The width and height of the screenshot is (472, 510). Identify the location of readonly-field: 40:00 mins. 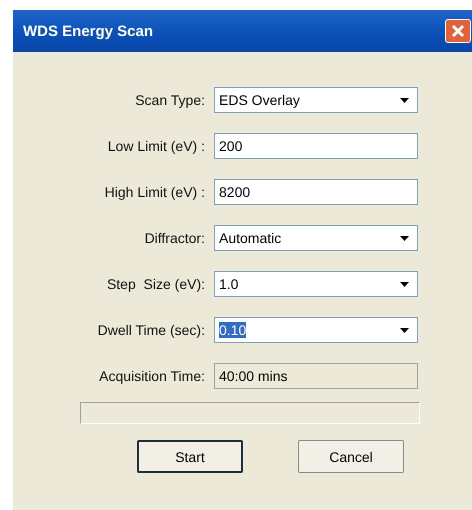
(316, 376).